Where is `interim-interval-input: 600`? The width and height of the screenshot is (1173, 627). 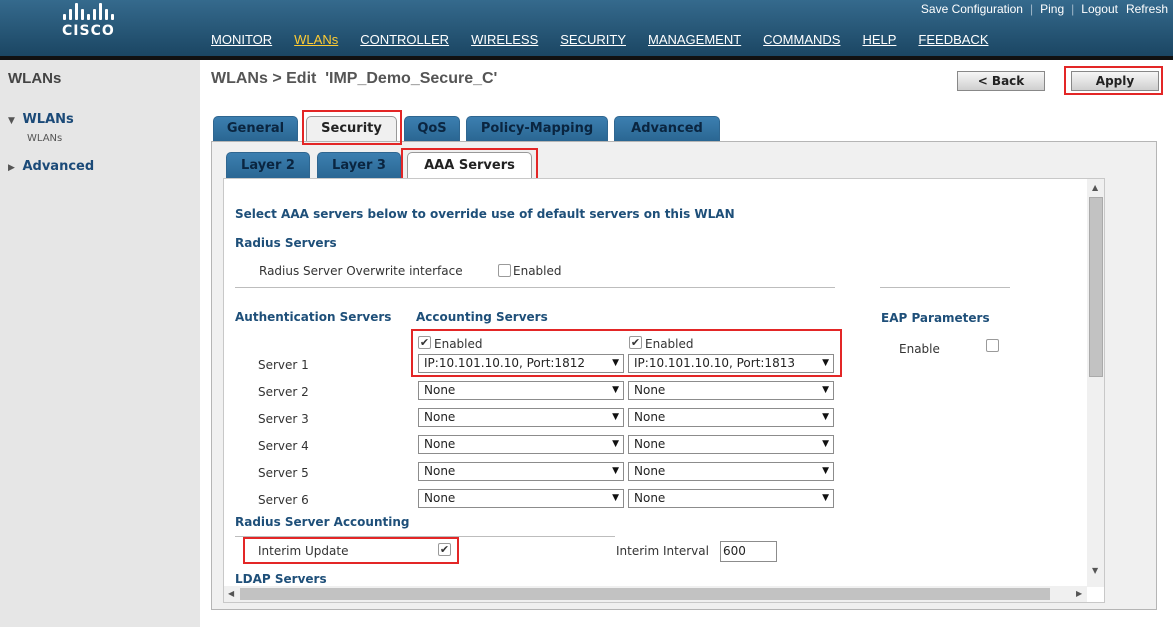
interim-interval-input: 600 is located at coordinates (748, 551).